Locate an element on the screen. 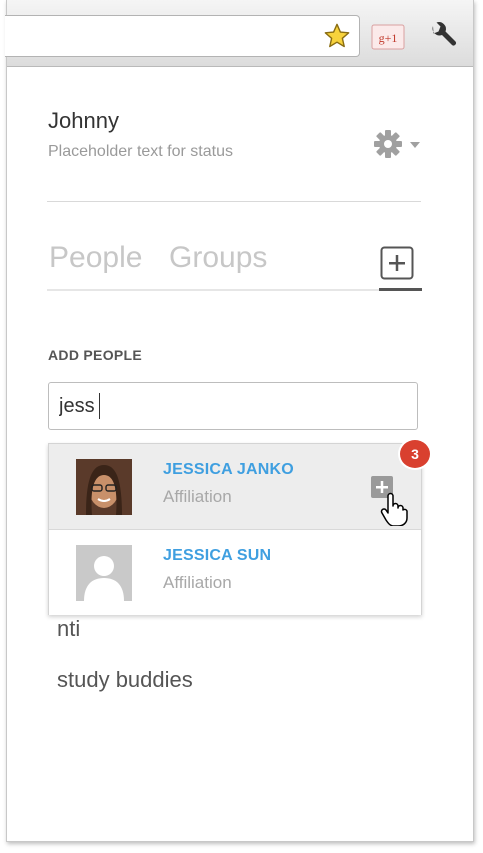  group-item-study-buddies: study buddies is located at coordinates (125, 680).